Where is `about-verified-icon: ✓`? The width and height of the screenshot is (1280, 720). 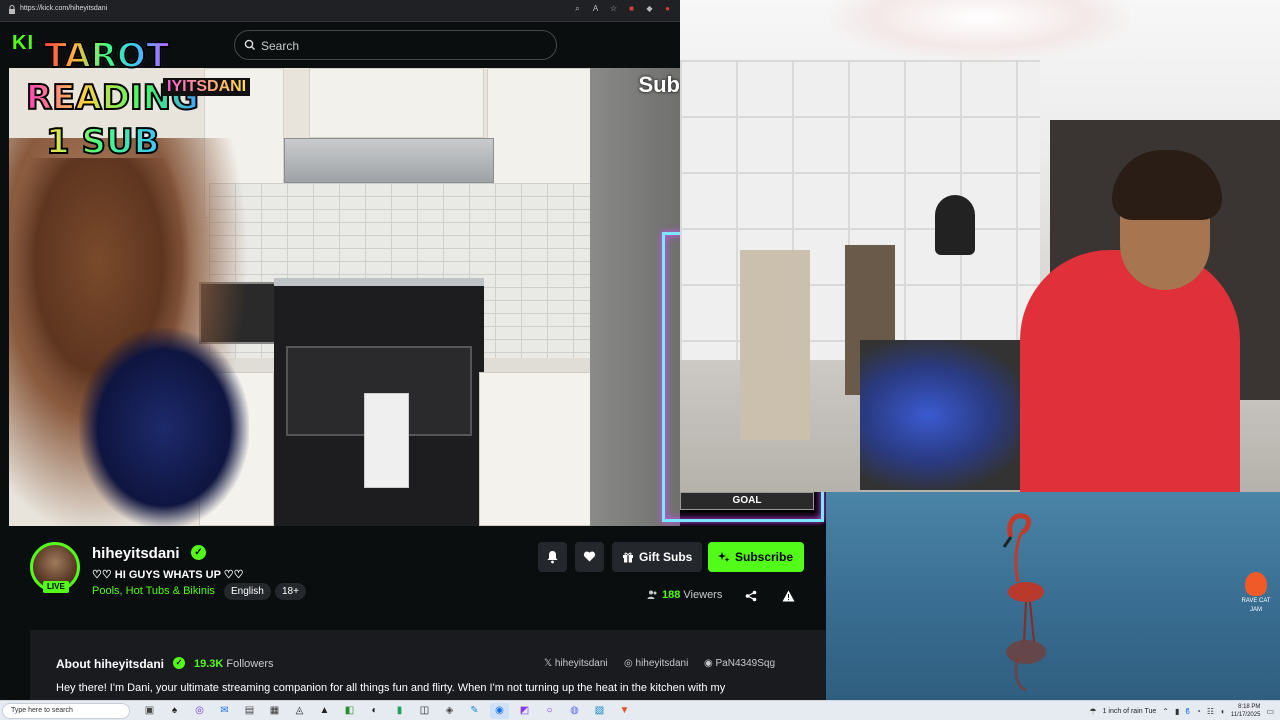
about-verified-icon: ✓ is located at coordinates (179, 663).